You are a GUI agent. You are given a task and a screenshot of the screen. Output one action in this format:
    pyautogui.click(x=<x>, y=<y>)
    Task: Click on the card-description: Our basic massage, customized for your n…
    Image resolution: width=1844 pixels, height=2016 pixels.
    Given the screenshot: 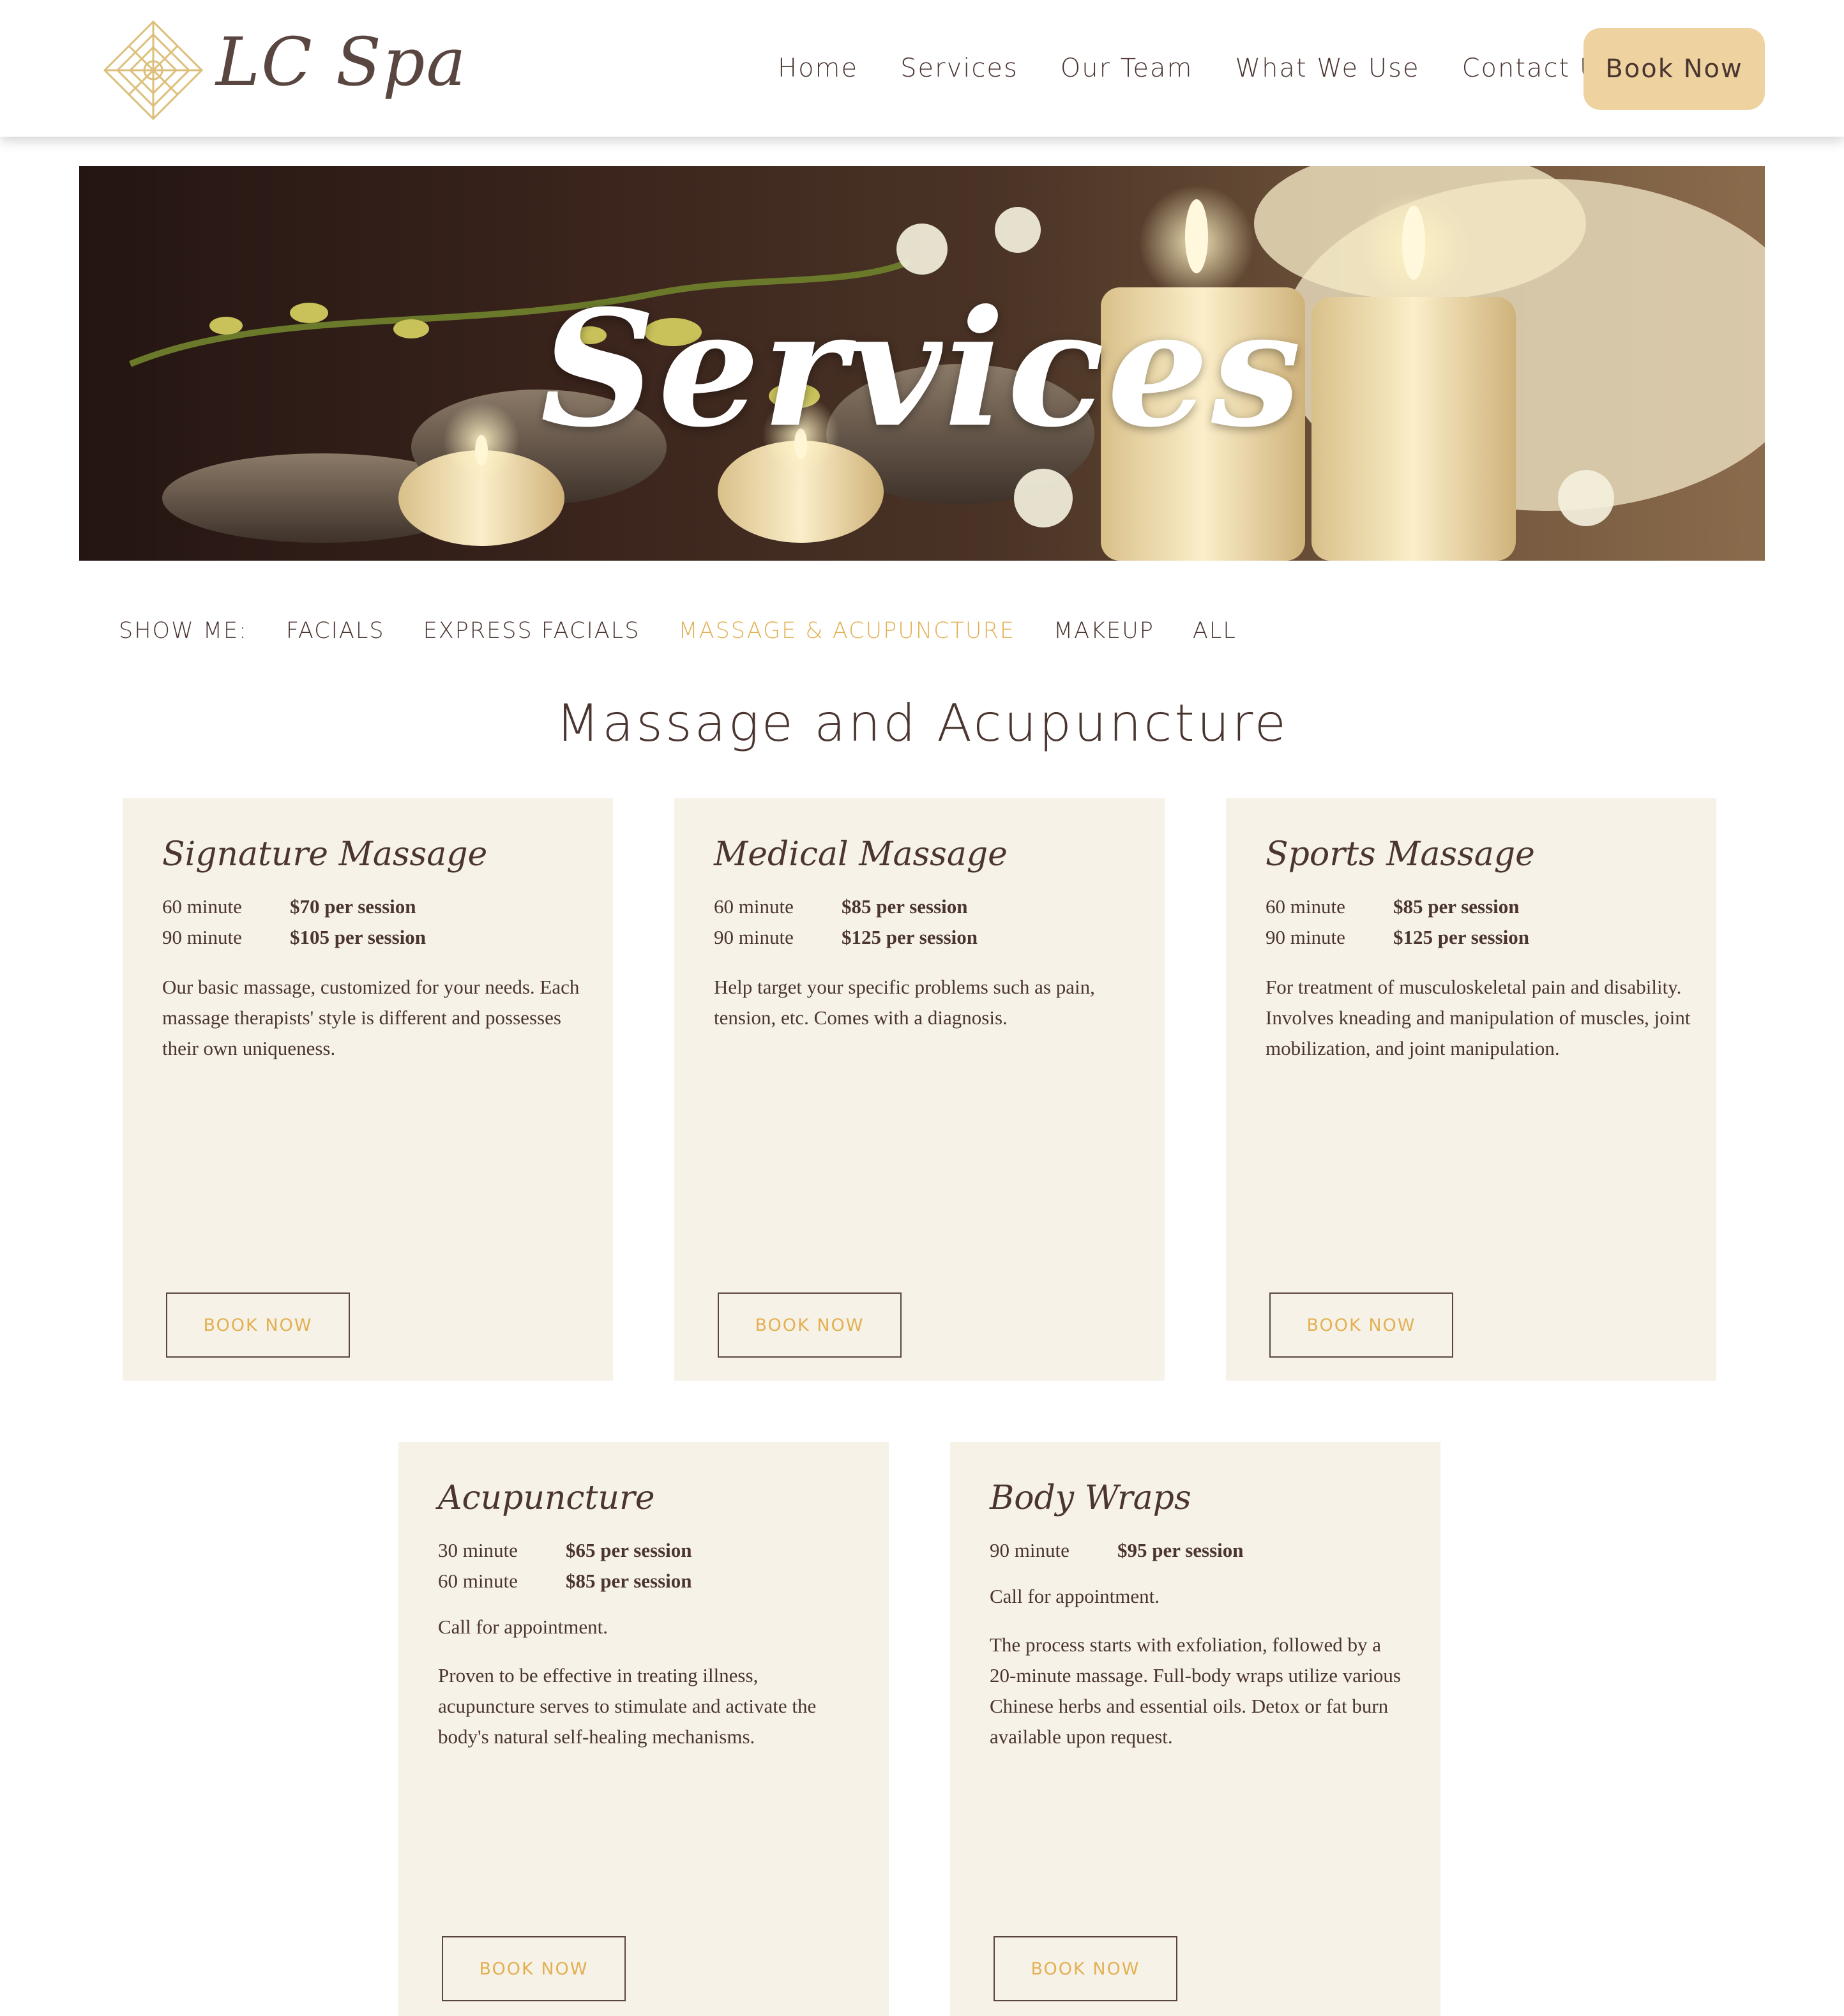 What is the action you would take?
    pyautogui.click(x=371, y=1018)
    